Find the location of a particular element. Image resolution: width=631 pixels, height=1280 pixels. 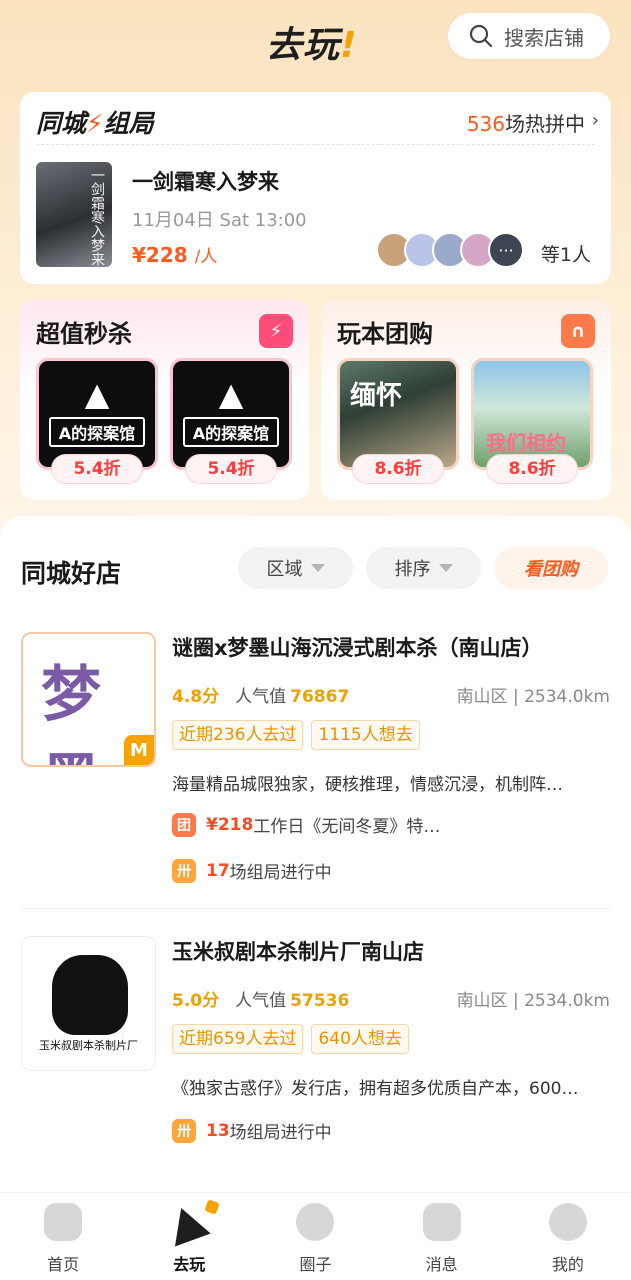

shop-logo: 玉米叔剧本杀制片厂 is located at coordinates (88, 1003).